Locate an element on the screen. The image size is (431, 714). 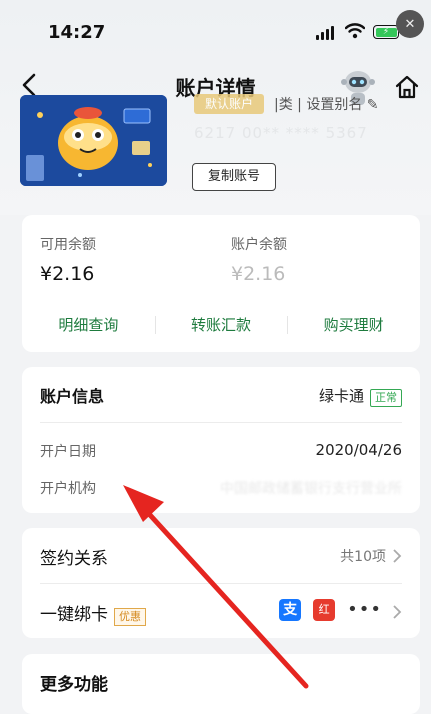
more-dots-icon: ••• is located at coordinates (364, 610).